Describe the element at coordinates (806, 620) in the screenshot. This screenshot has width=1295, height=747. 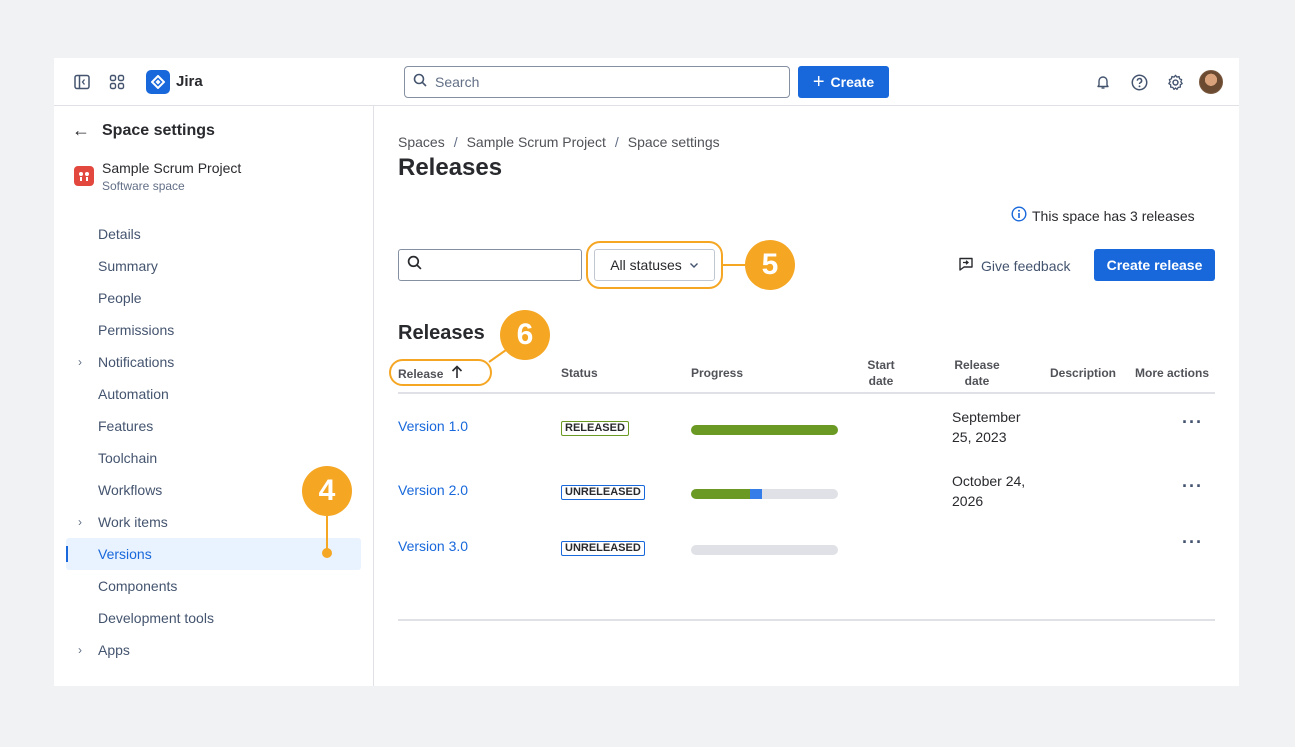
I see `table-bottom-divider` at that location.